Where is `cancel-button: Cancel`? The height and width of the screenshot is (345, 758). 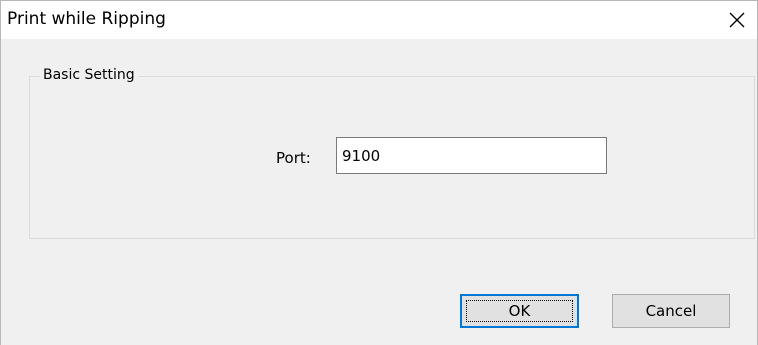
cancel-button: Cancel is located at coordinates (671, 311).